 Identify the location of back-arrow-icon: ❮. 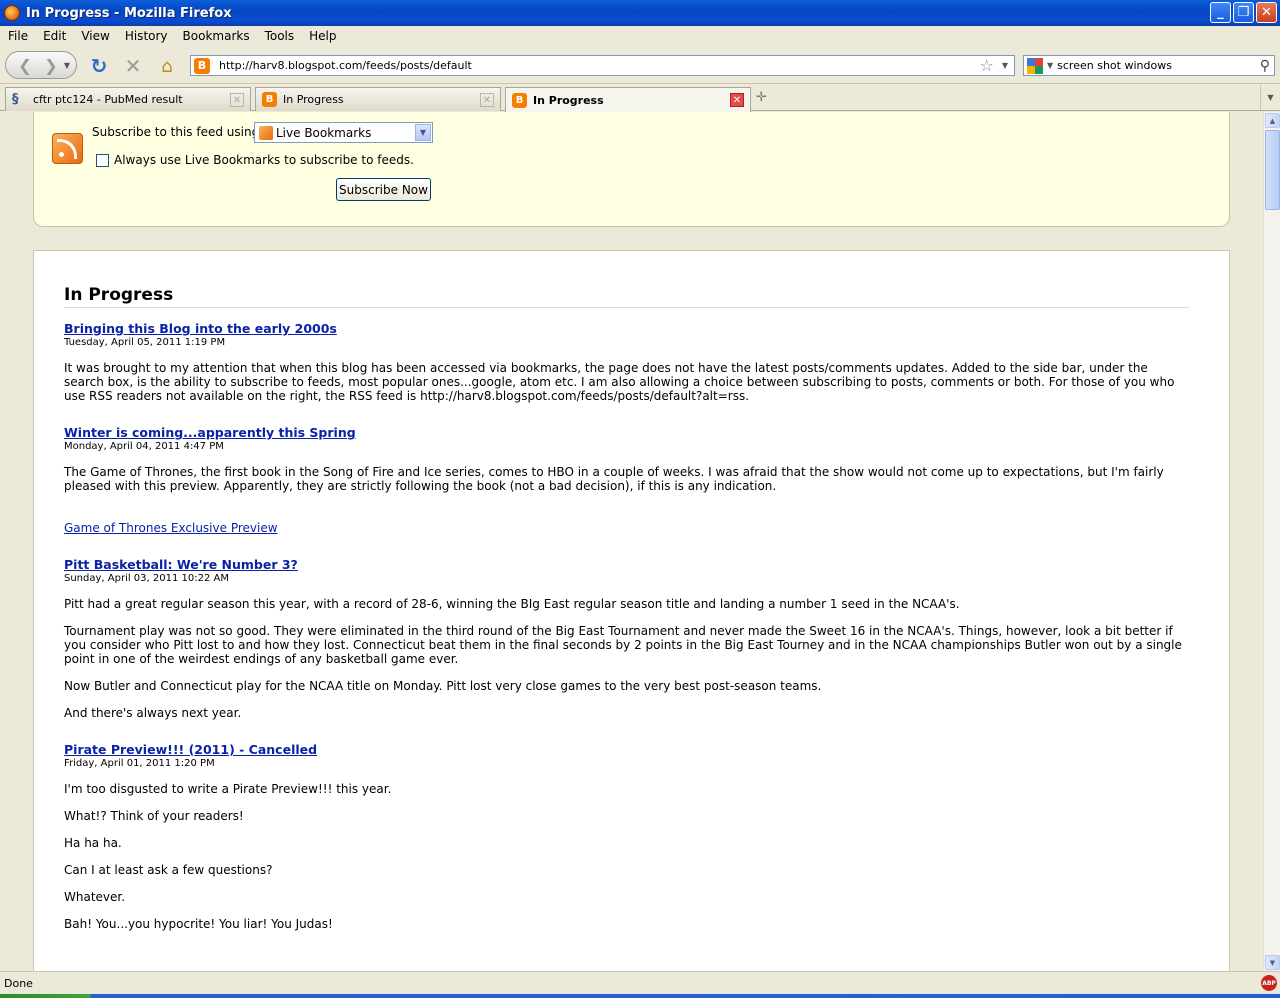
(25, 65).